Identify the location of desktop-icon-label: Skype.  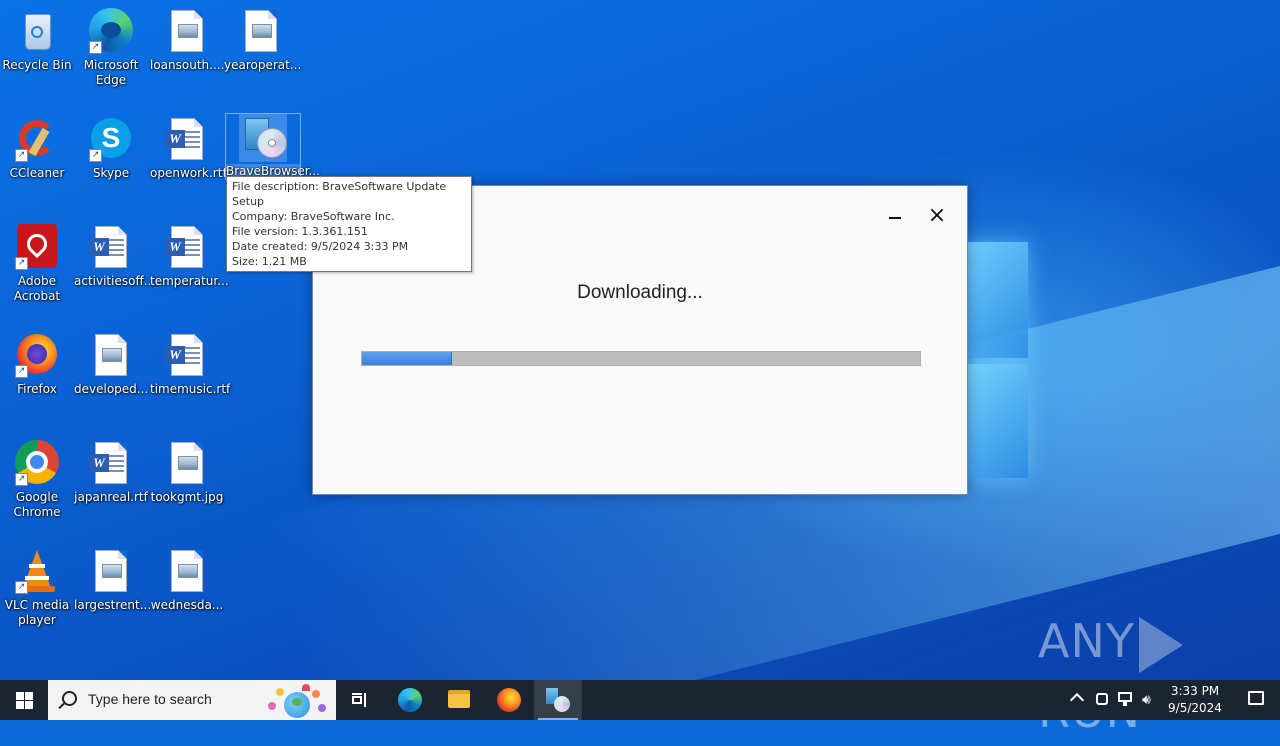
(111, 173).